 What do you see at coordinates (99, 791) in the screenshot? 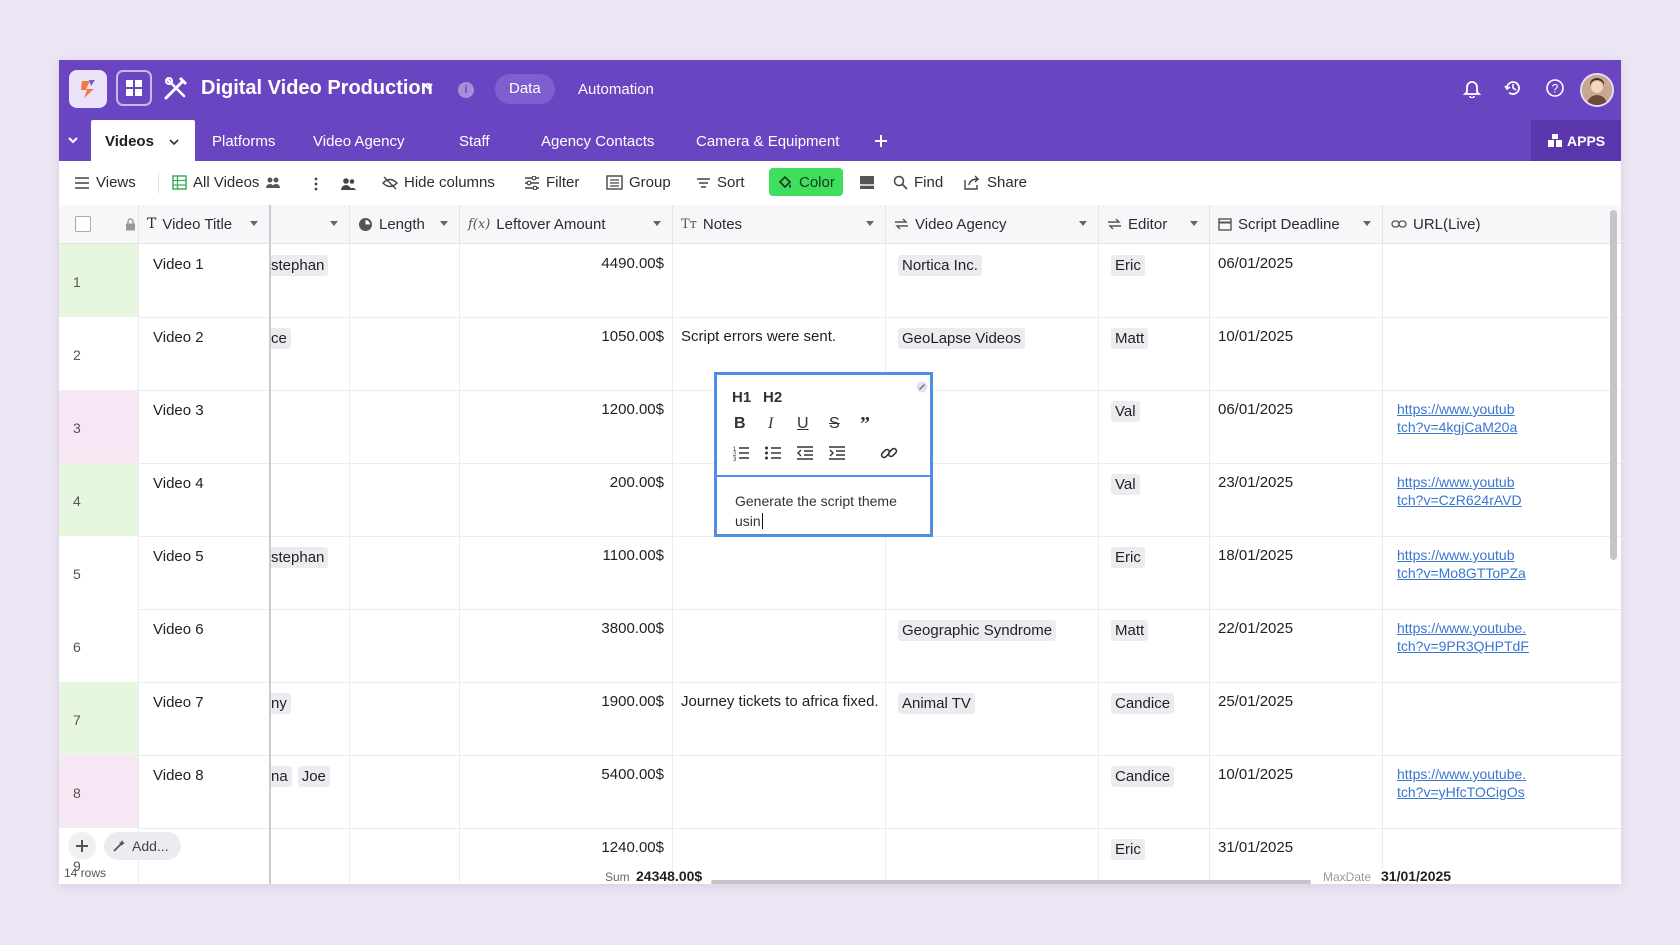
I see `row-number: 8` at bounding box center [99, 791].